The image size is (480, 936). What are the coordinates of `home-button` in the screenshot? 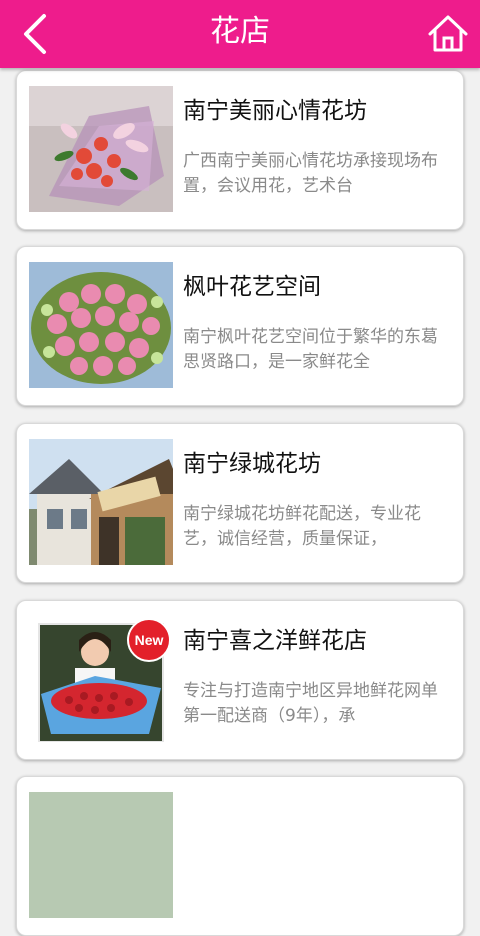 It's located at (448, 34).